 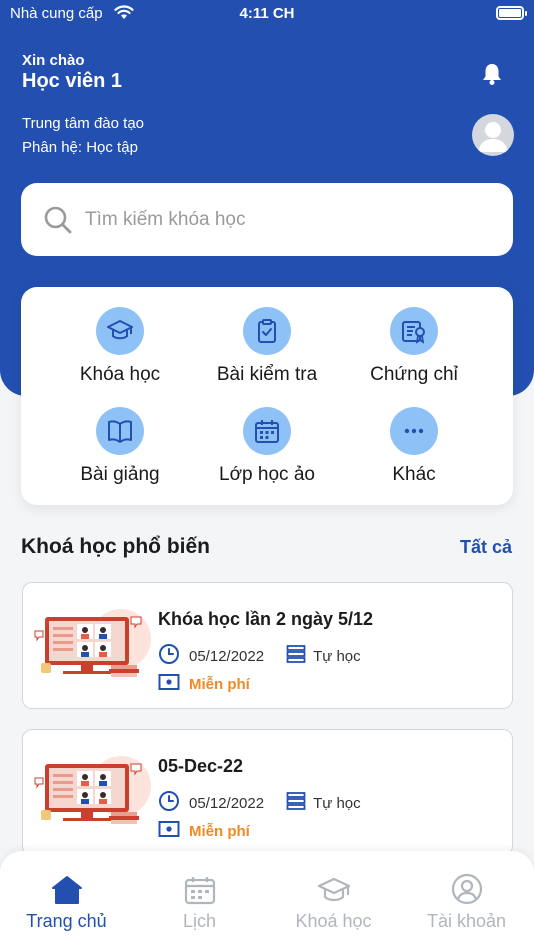 What do you see at coordinates (486, 547) in the screenshot?
I see `see-all-link: Tất cả` at bounding box center [486, 547].